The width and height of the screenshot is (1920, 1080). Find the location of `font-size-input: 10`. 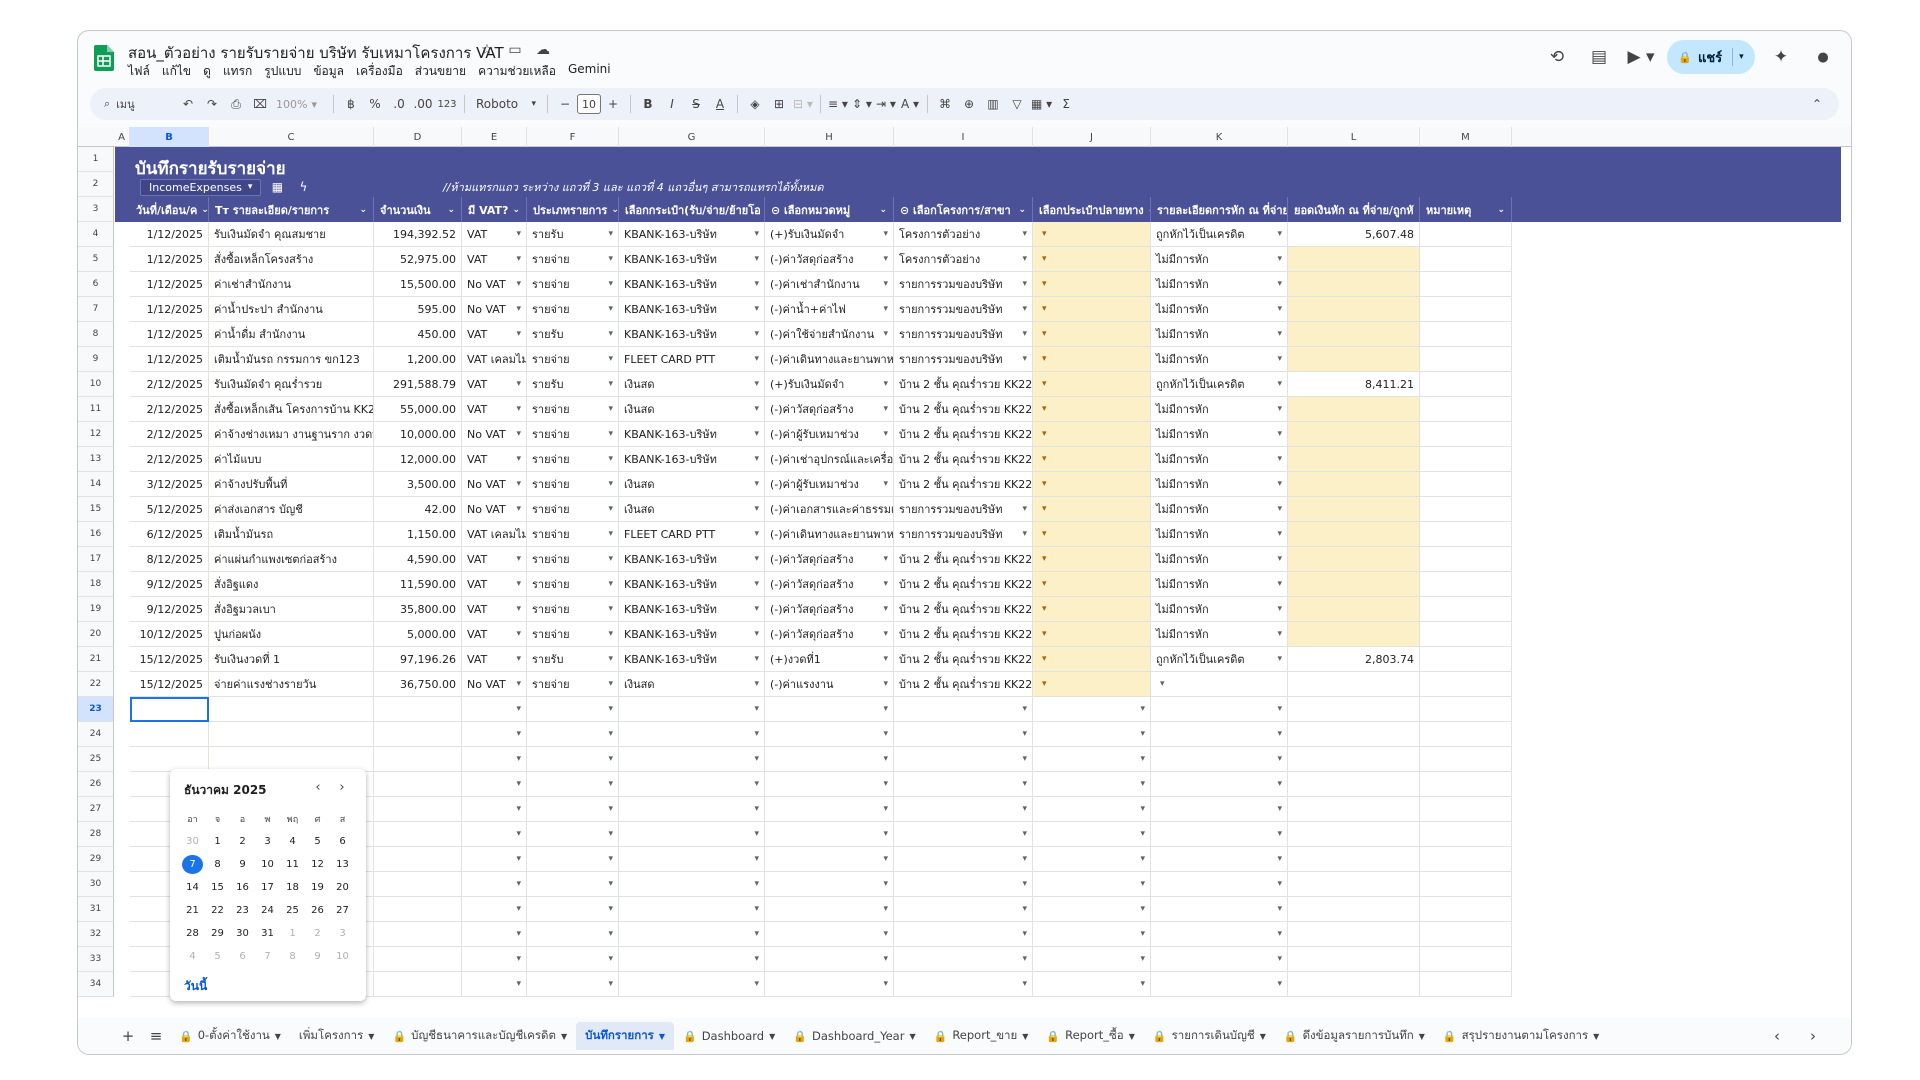

font-size-input: 10 is located at coordinates (589, 104).